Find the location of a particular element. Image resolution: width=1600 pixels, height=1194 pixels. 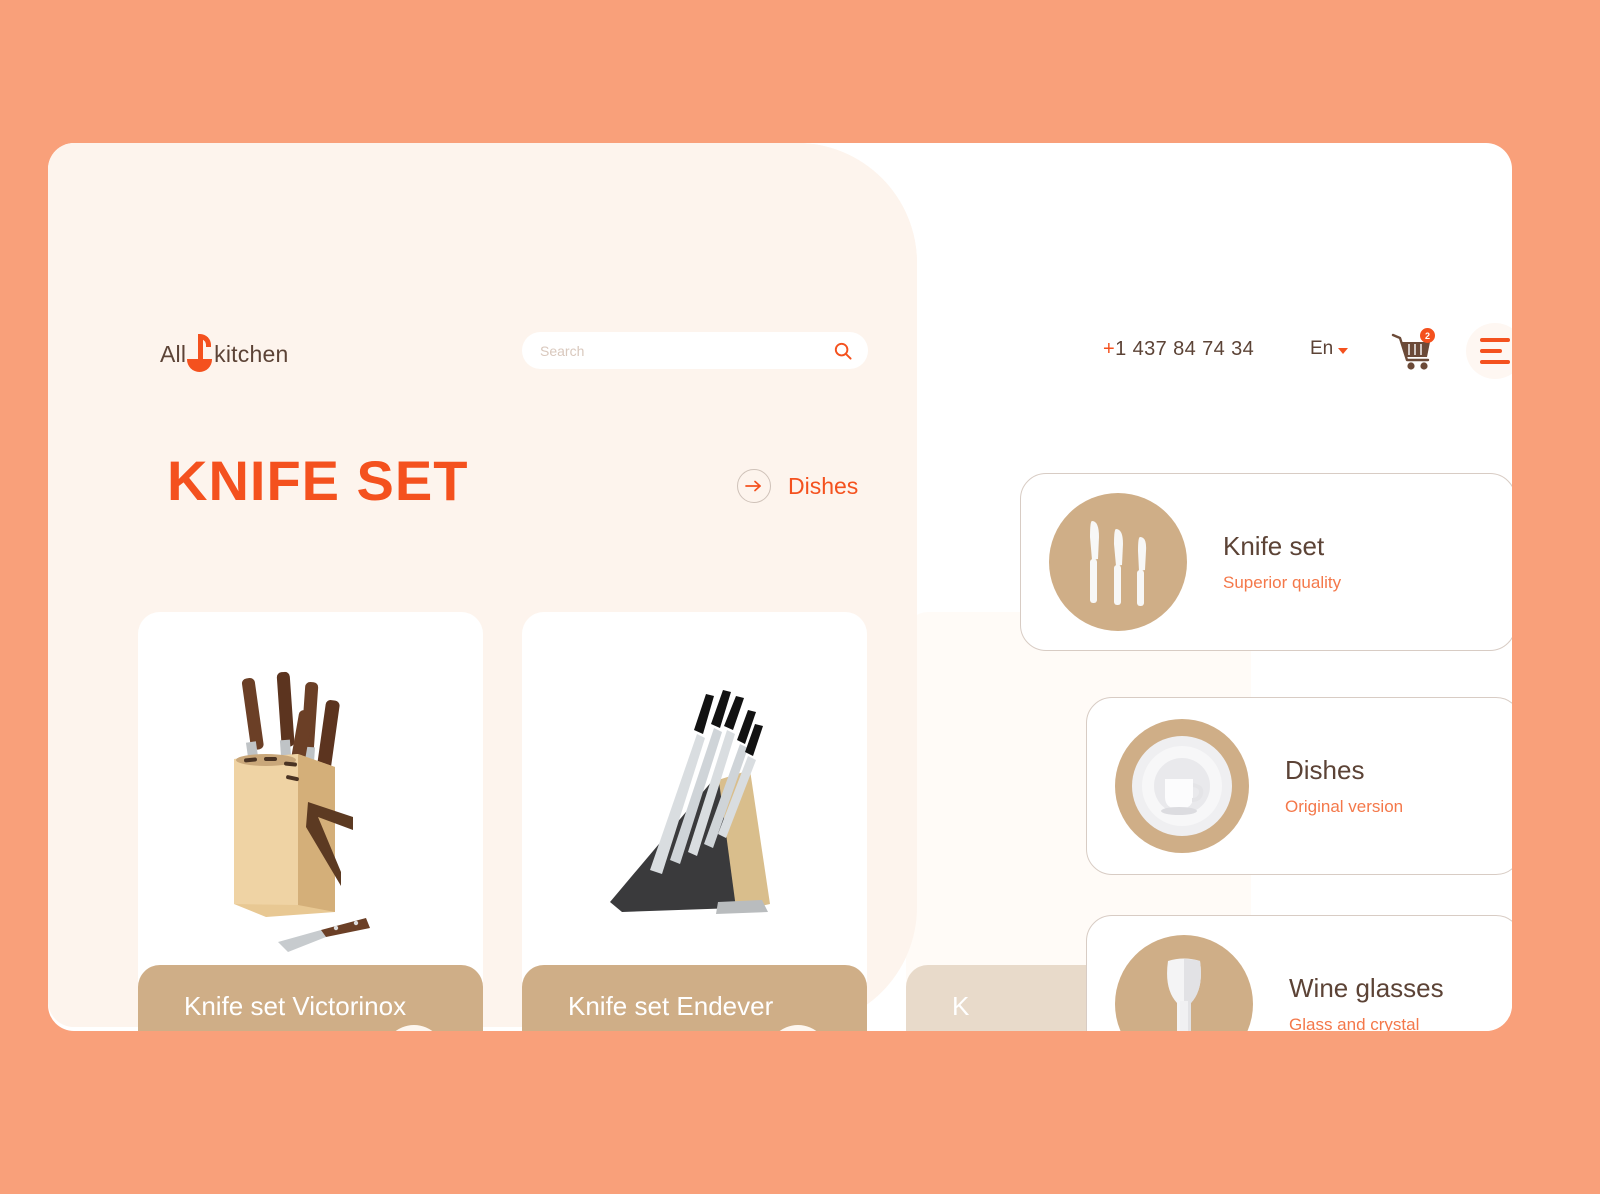

language-selector: En is located at coordinates (1329, 349).